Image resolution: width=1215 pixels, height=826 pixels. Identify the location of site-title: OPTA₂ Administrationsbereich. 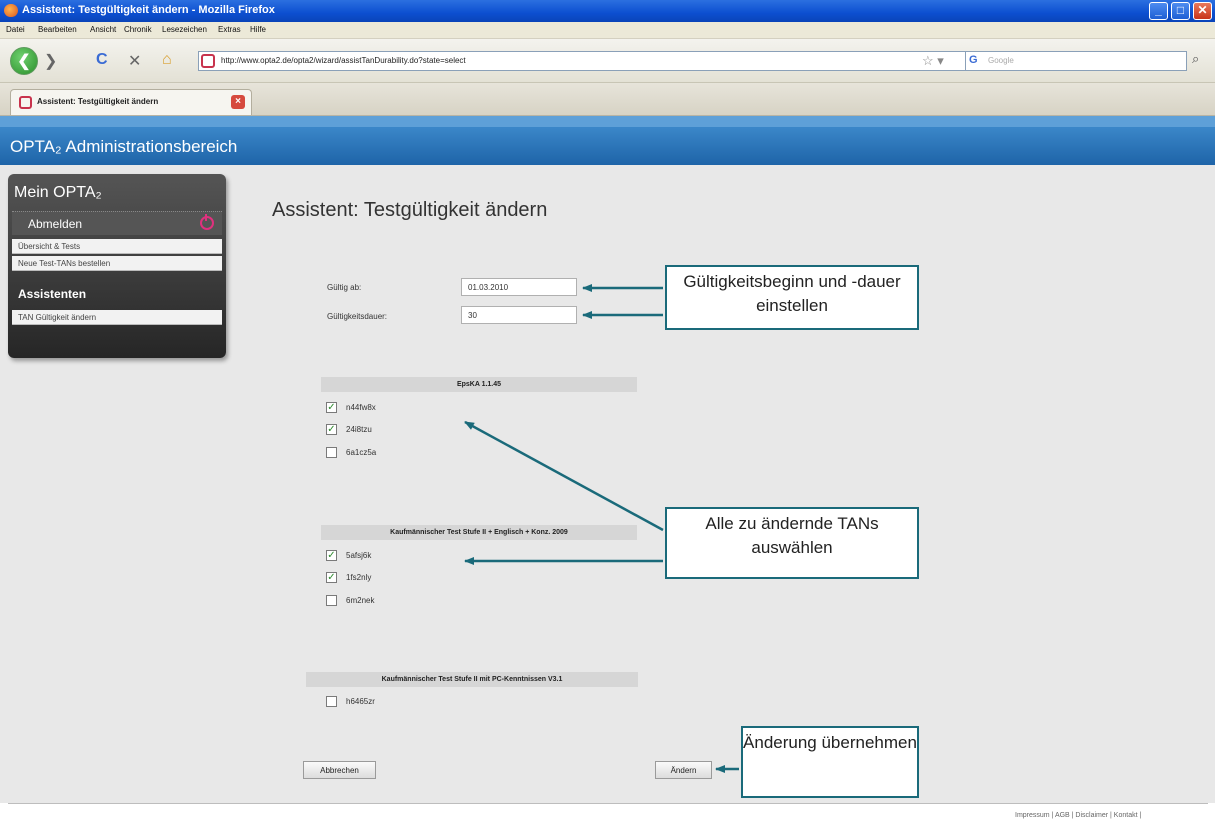
(124, 146).